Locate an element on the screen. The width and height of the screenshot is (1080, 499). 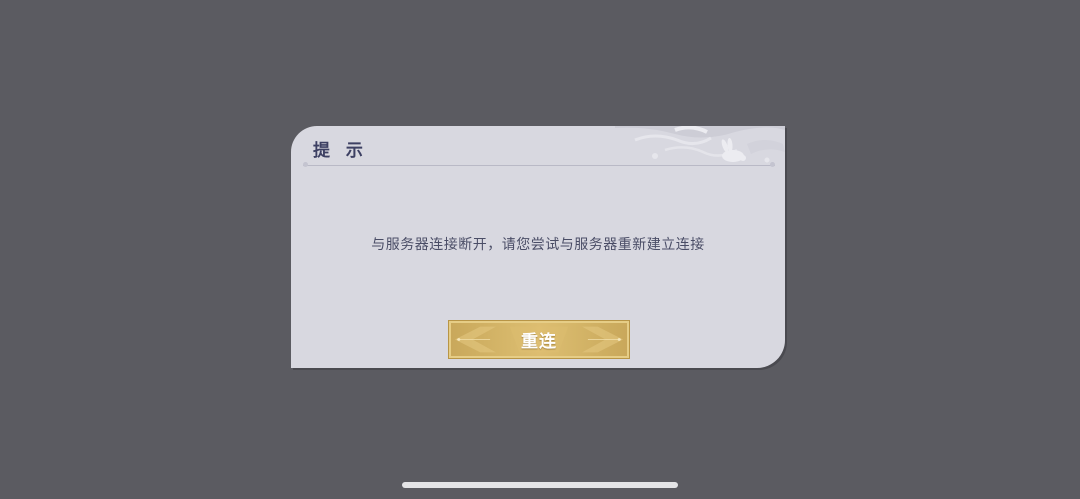
disconnect-message: 与服务器连接断开，请您尝试与服务器重新建立连接 is located at coordinates (538, 245).